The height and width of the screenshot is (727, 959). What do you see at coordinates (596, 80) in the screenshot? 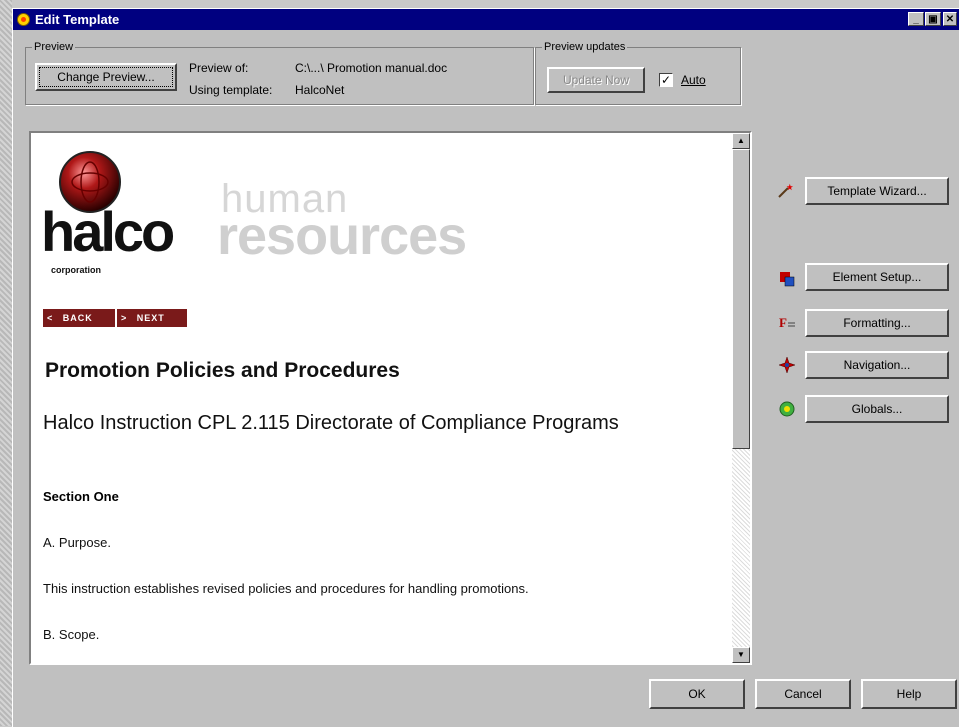
I see `update-now-button: Update Now` at bounding box center [596, 80].